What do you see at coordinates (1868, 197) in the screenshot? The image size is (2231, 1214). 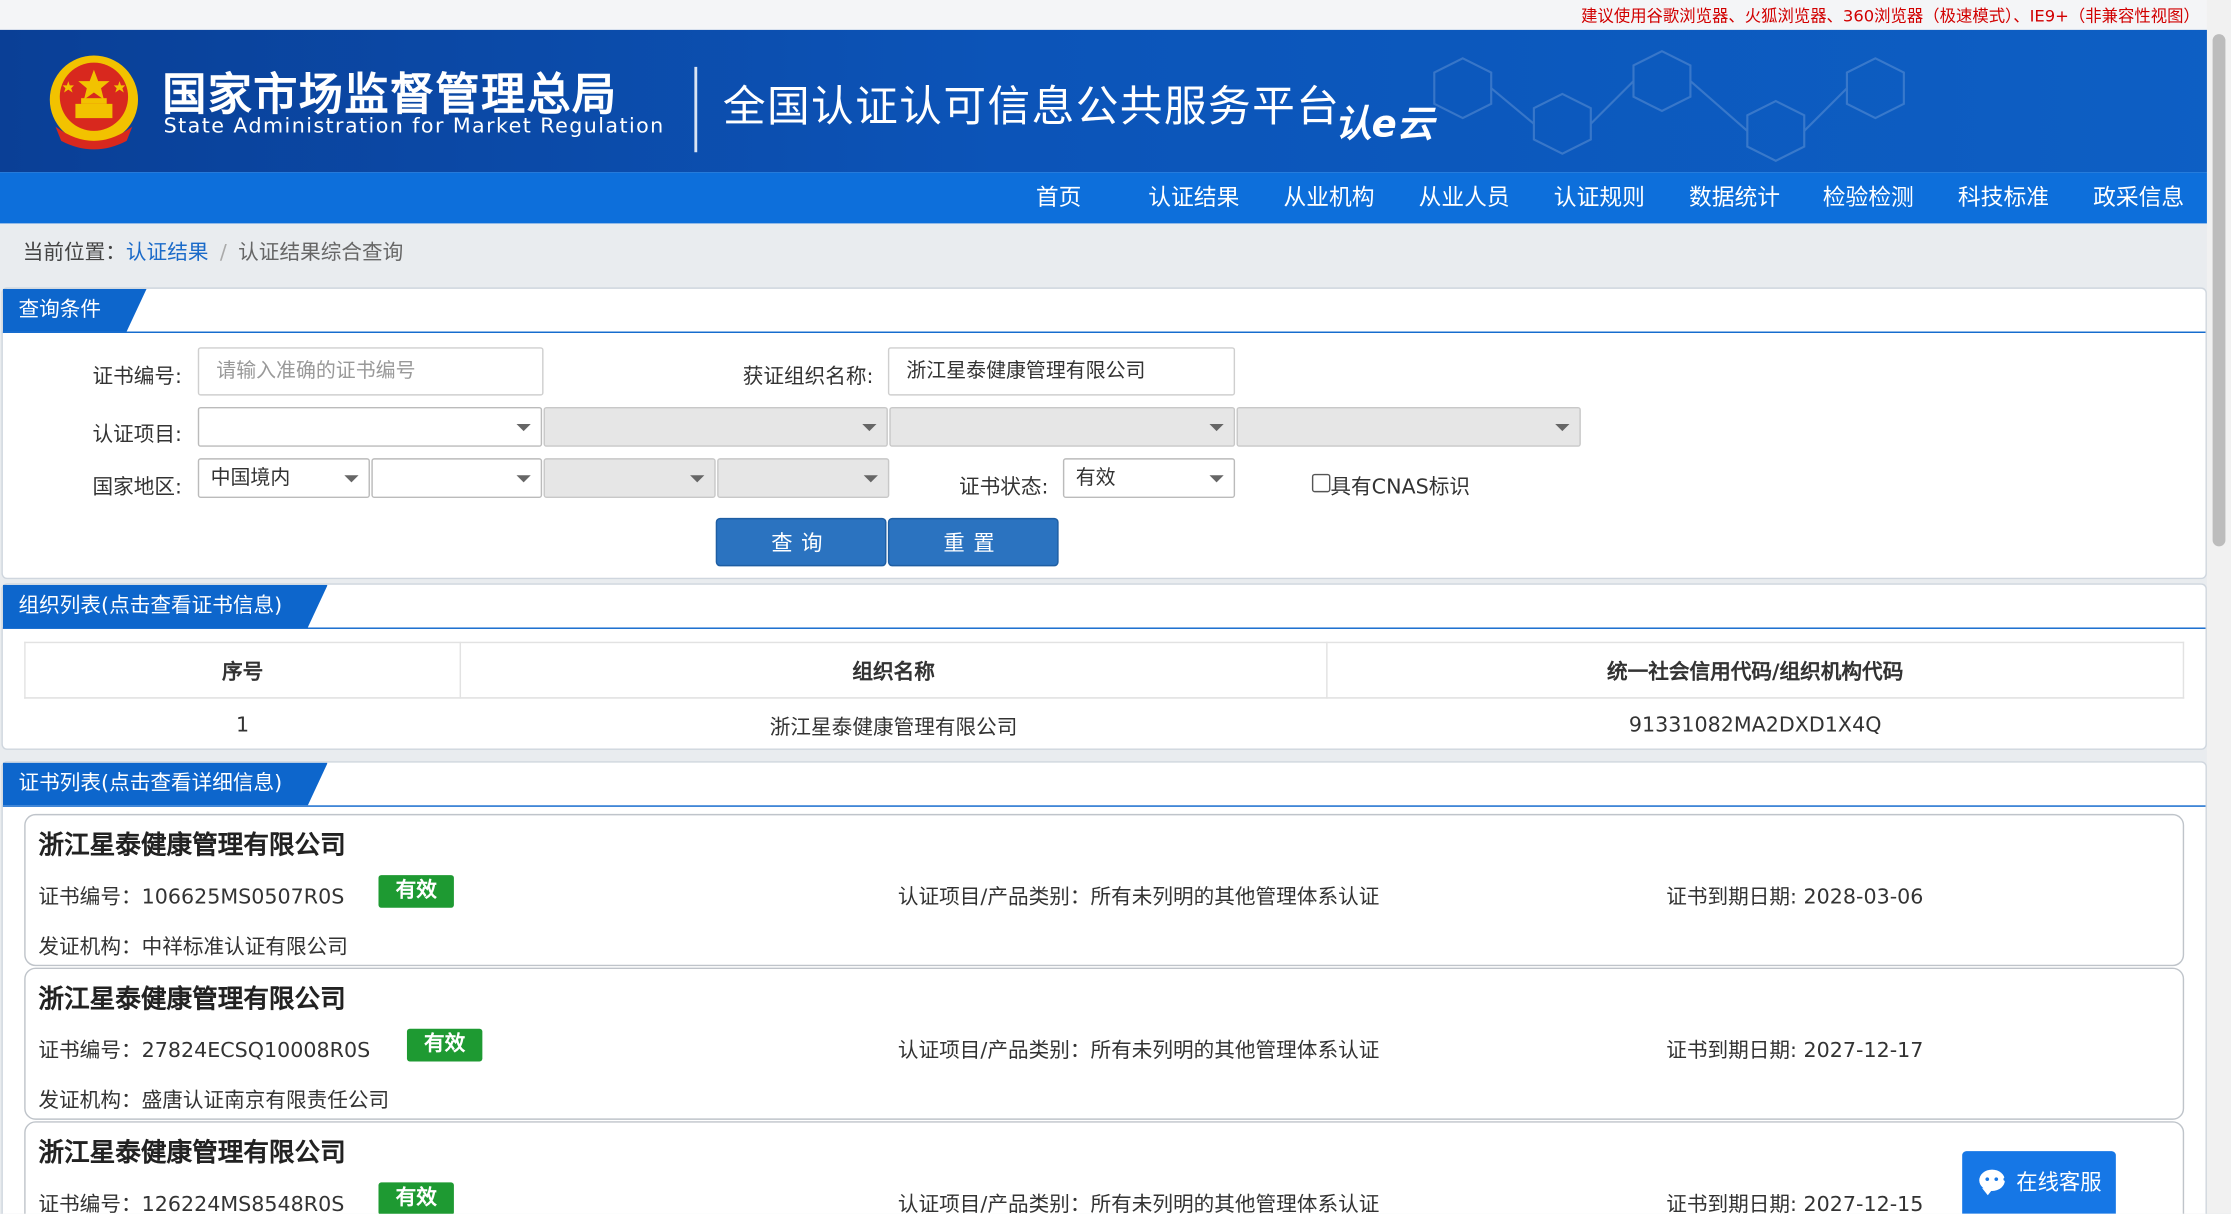 I see `nav-inspection: 检验检测` at bounding box center [1868, 197].